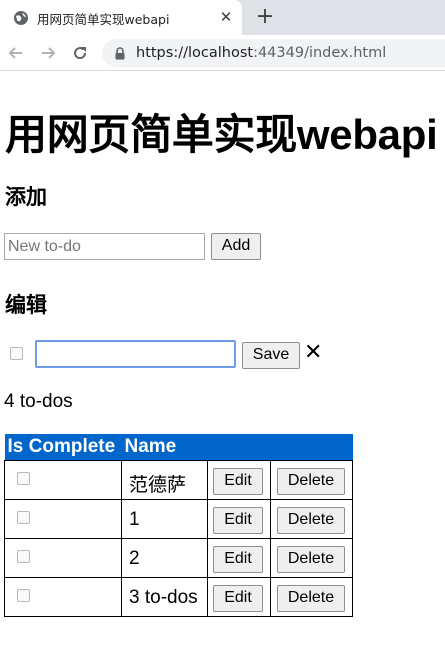 The height and width of the screenshot is (648, 445). Describe the element at coordinates (135, 354) in the screenshot. I see `edit-name-input` at that location.